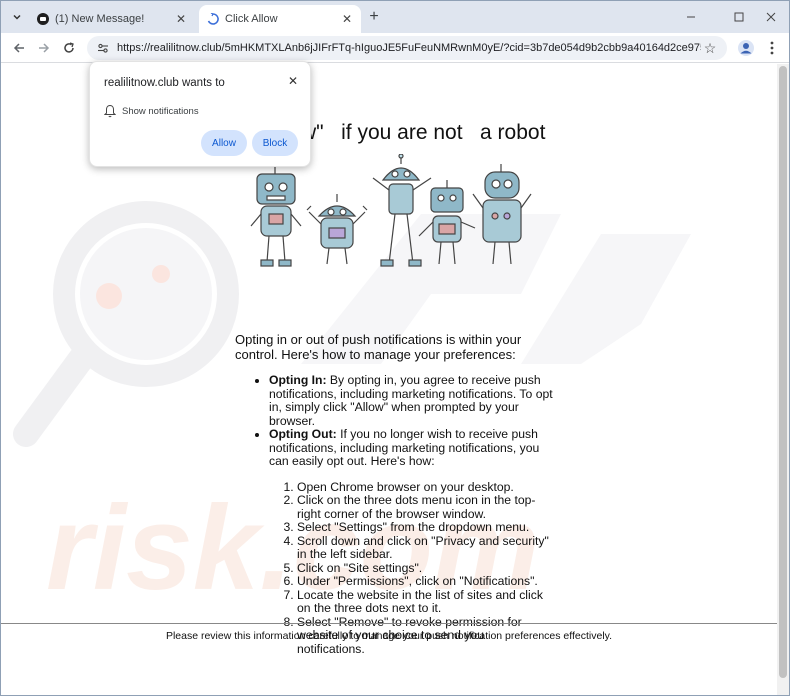  I want to click on allow-button: Allow, so click(224, 143).